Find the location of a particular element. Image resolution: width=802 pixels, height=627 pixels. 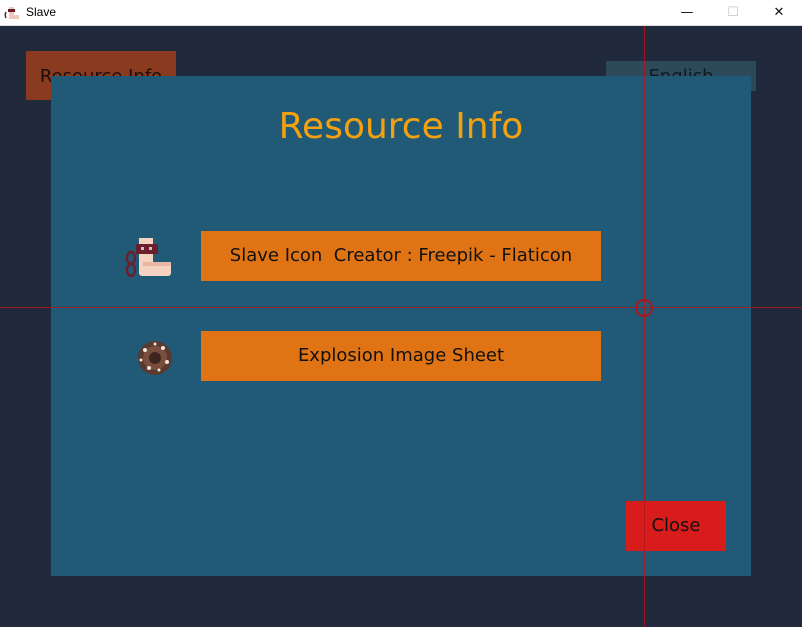

dialog-title: Resource Info is located at coordinates (401, 126).